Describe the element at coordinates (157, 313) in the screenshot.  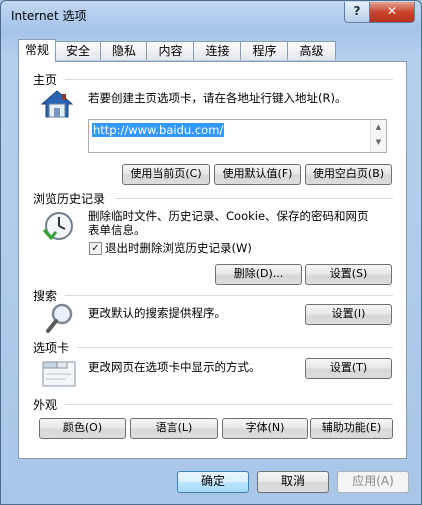
I see `search-description: 更改默认的搜索提供程序。` at that location.